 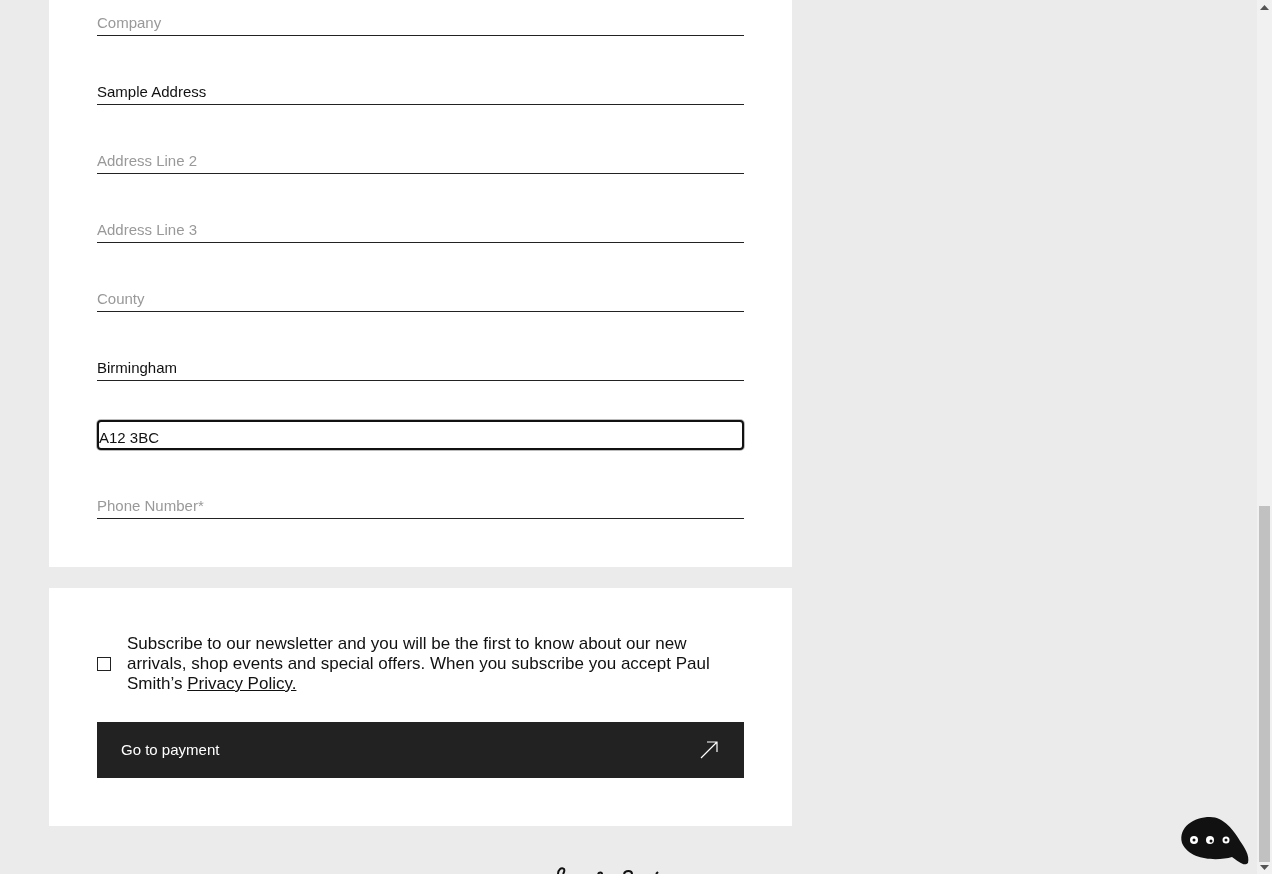 What do you see at coordinates (242, 683) in the screenshot?
I see `privacy-policy-link: Privacy Policy.` at bounding box center [242, 683].